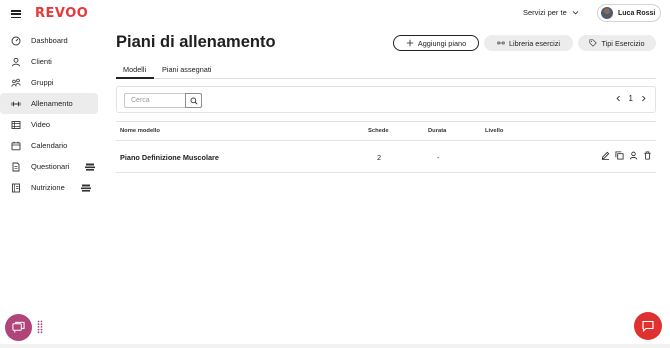  Describe the element at coordinates (196, 42) in the screenshot. I see `page-title: Piani di allenamento` at that location.